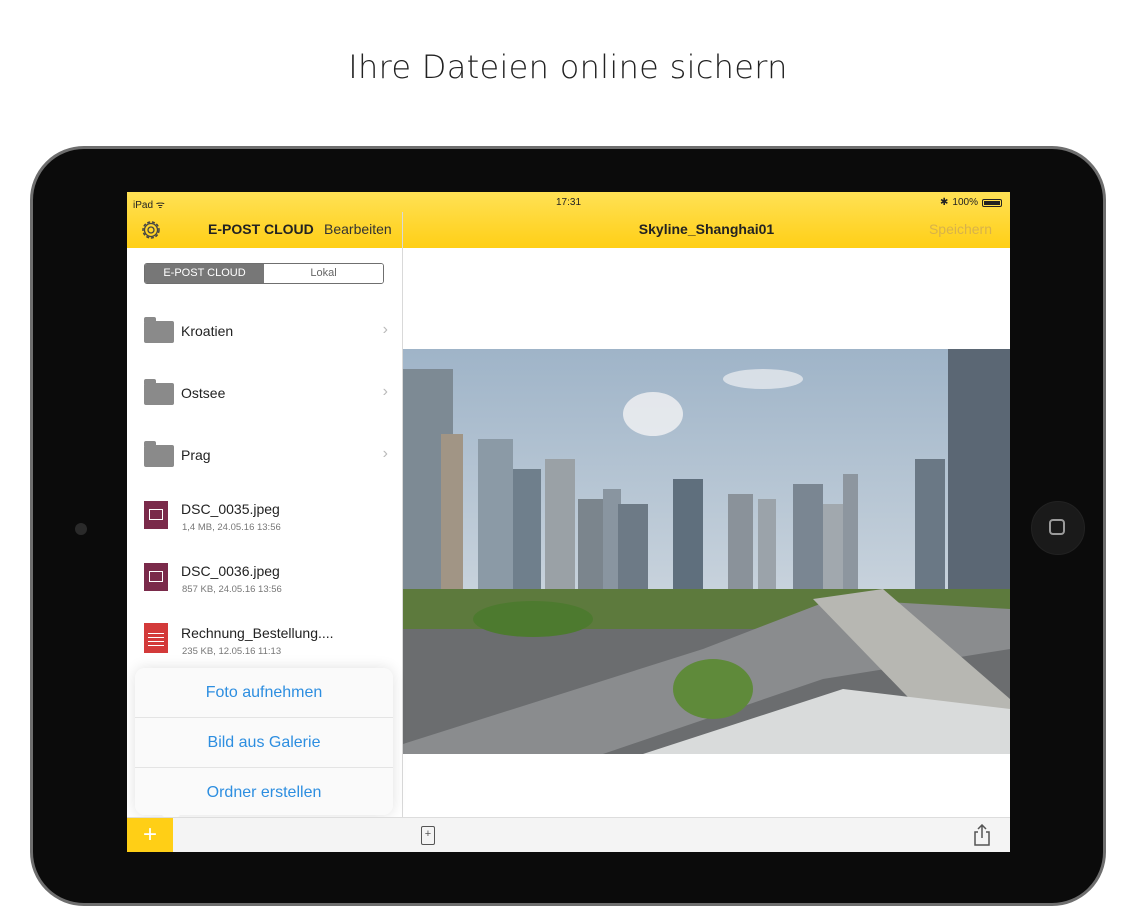 This screenshot has width=1136, height=906. What do you see at coordinates (264, 580) in the screenshot?
I see `file-row: DSC_0036.jpeg 857 KB, 24.05.16 13:56` at bounding box center [264, 580].